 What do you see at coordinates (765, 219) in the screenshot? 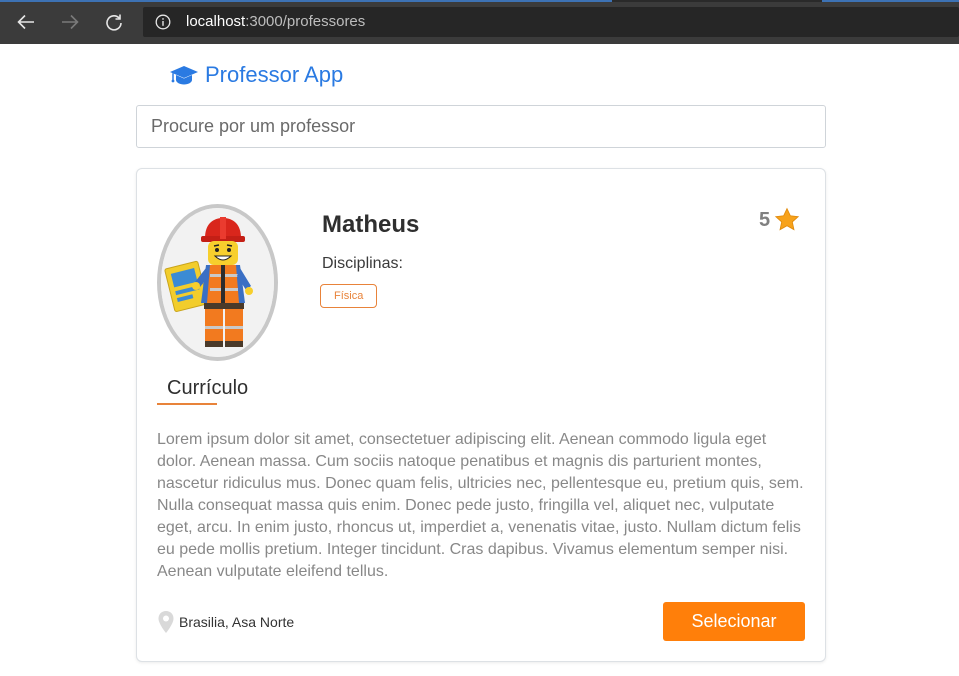
I see `rating-value: 5` at bounding box center [765, 219].